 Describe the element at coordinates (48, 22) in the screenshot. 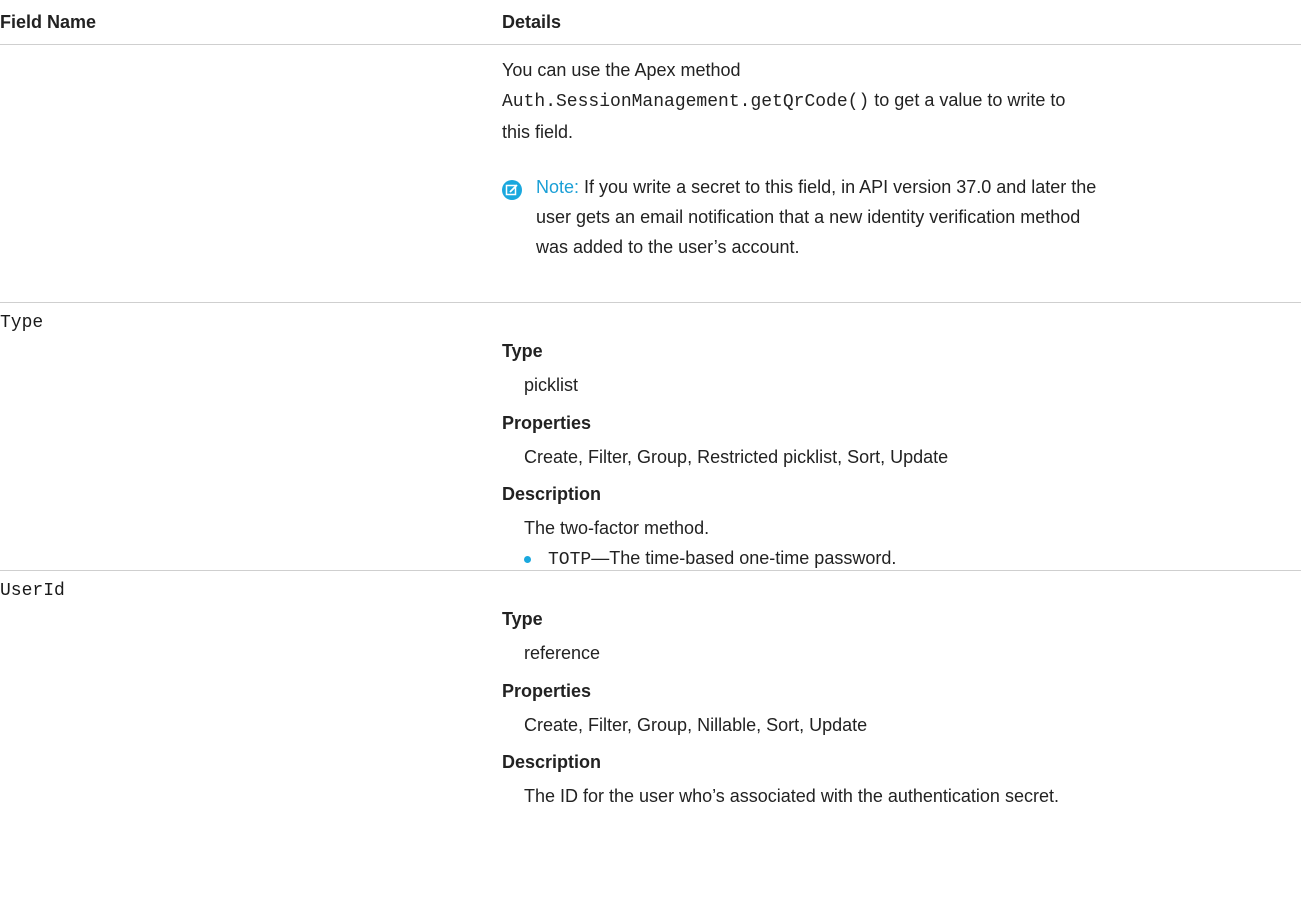

I see `field-name-column-header: Field Name` at that location.